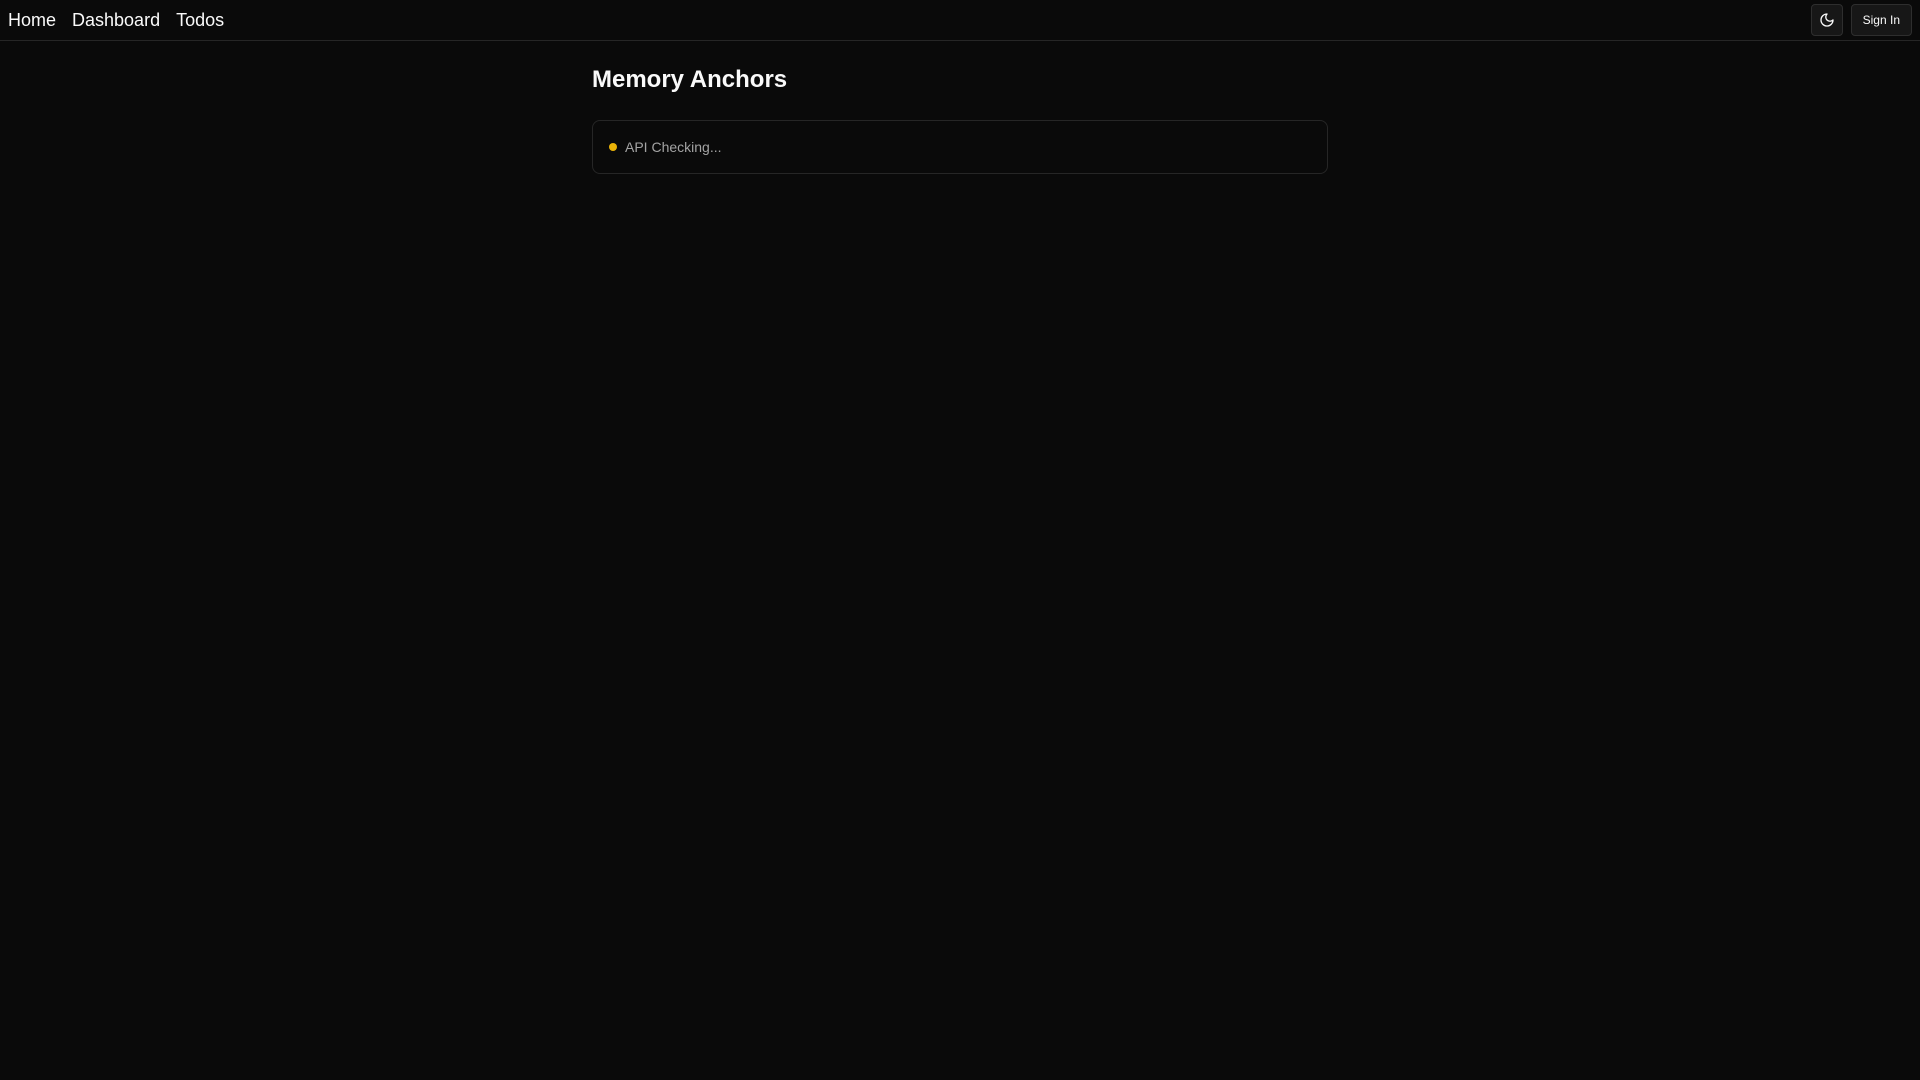  Describe the element at coordinates (1881, 20) in the screenshot. I see `sign-in-button: Sign In` at that location.